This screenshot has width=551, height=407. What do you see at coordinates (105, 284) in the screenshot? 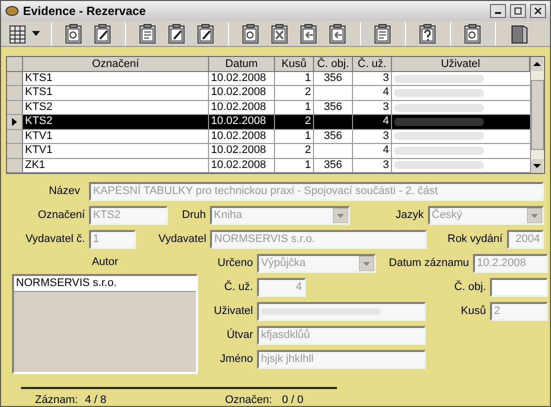
I see `list-item: NORMSERVIS s.r.o.` at bounding box center [105, 284].